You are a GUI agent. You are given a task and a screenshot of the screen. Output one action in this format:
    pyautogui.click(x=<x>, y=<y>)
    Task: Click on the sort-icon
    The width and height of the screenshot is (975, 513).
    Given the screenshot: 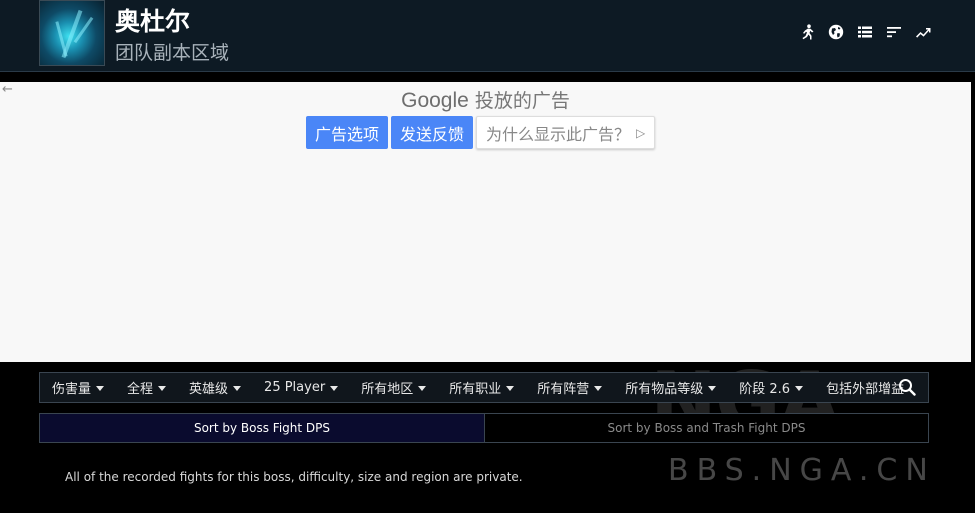 What is the action you would take?
    pyautogui.click(x=894, y=32)
    